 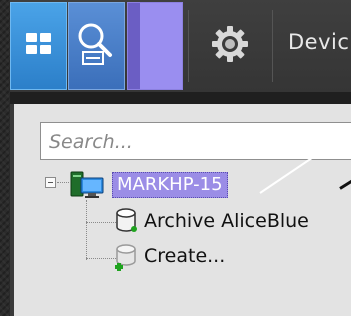 What do you see at coordinates (180, 98) in the screenshot?
I see `panel-header-strip` at bounding box center [180, 98].